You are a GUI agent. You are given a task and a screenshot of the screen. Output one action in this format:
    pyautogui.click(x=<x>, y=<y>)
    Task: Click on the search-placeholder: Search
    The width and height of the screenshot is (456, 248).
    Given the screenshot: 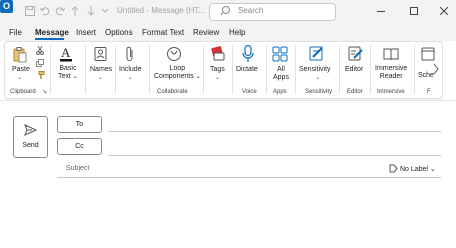 What is the action you would take?
    pyautogui.click(x=251, y=10)
    